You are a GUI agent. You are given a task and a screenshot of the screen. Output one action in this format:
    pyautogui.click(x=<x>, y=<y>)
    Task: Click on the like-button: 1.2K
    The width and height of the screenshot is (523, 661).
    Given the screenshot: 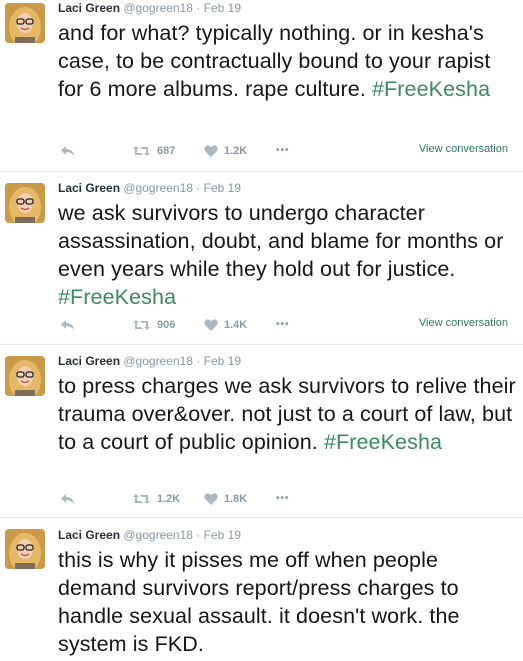 What is the action you would take?
    pyautogui.click(x=225, y=151)
    